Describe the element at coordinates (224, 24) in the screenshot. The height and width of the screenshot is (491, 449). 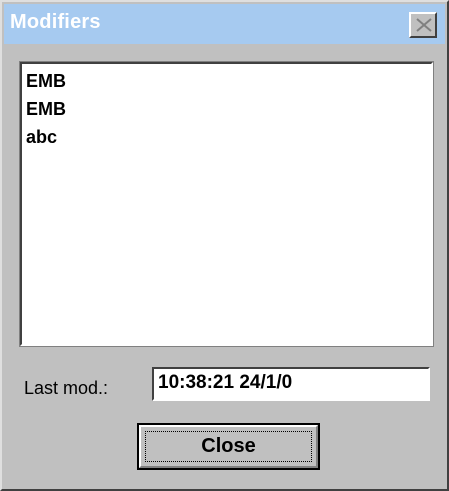
I see `title-bar: Modifiers` at that location.